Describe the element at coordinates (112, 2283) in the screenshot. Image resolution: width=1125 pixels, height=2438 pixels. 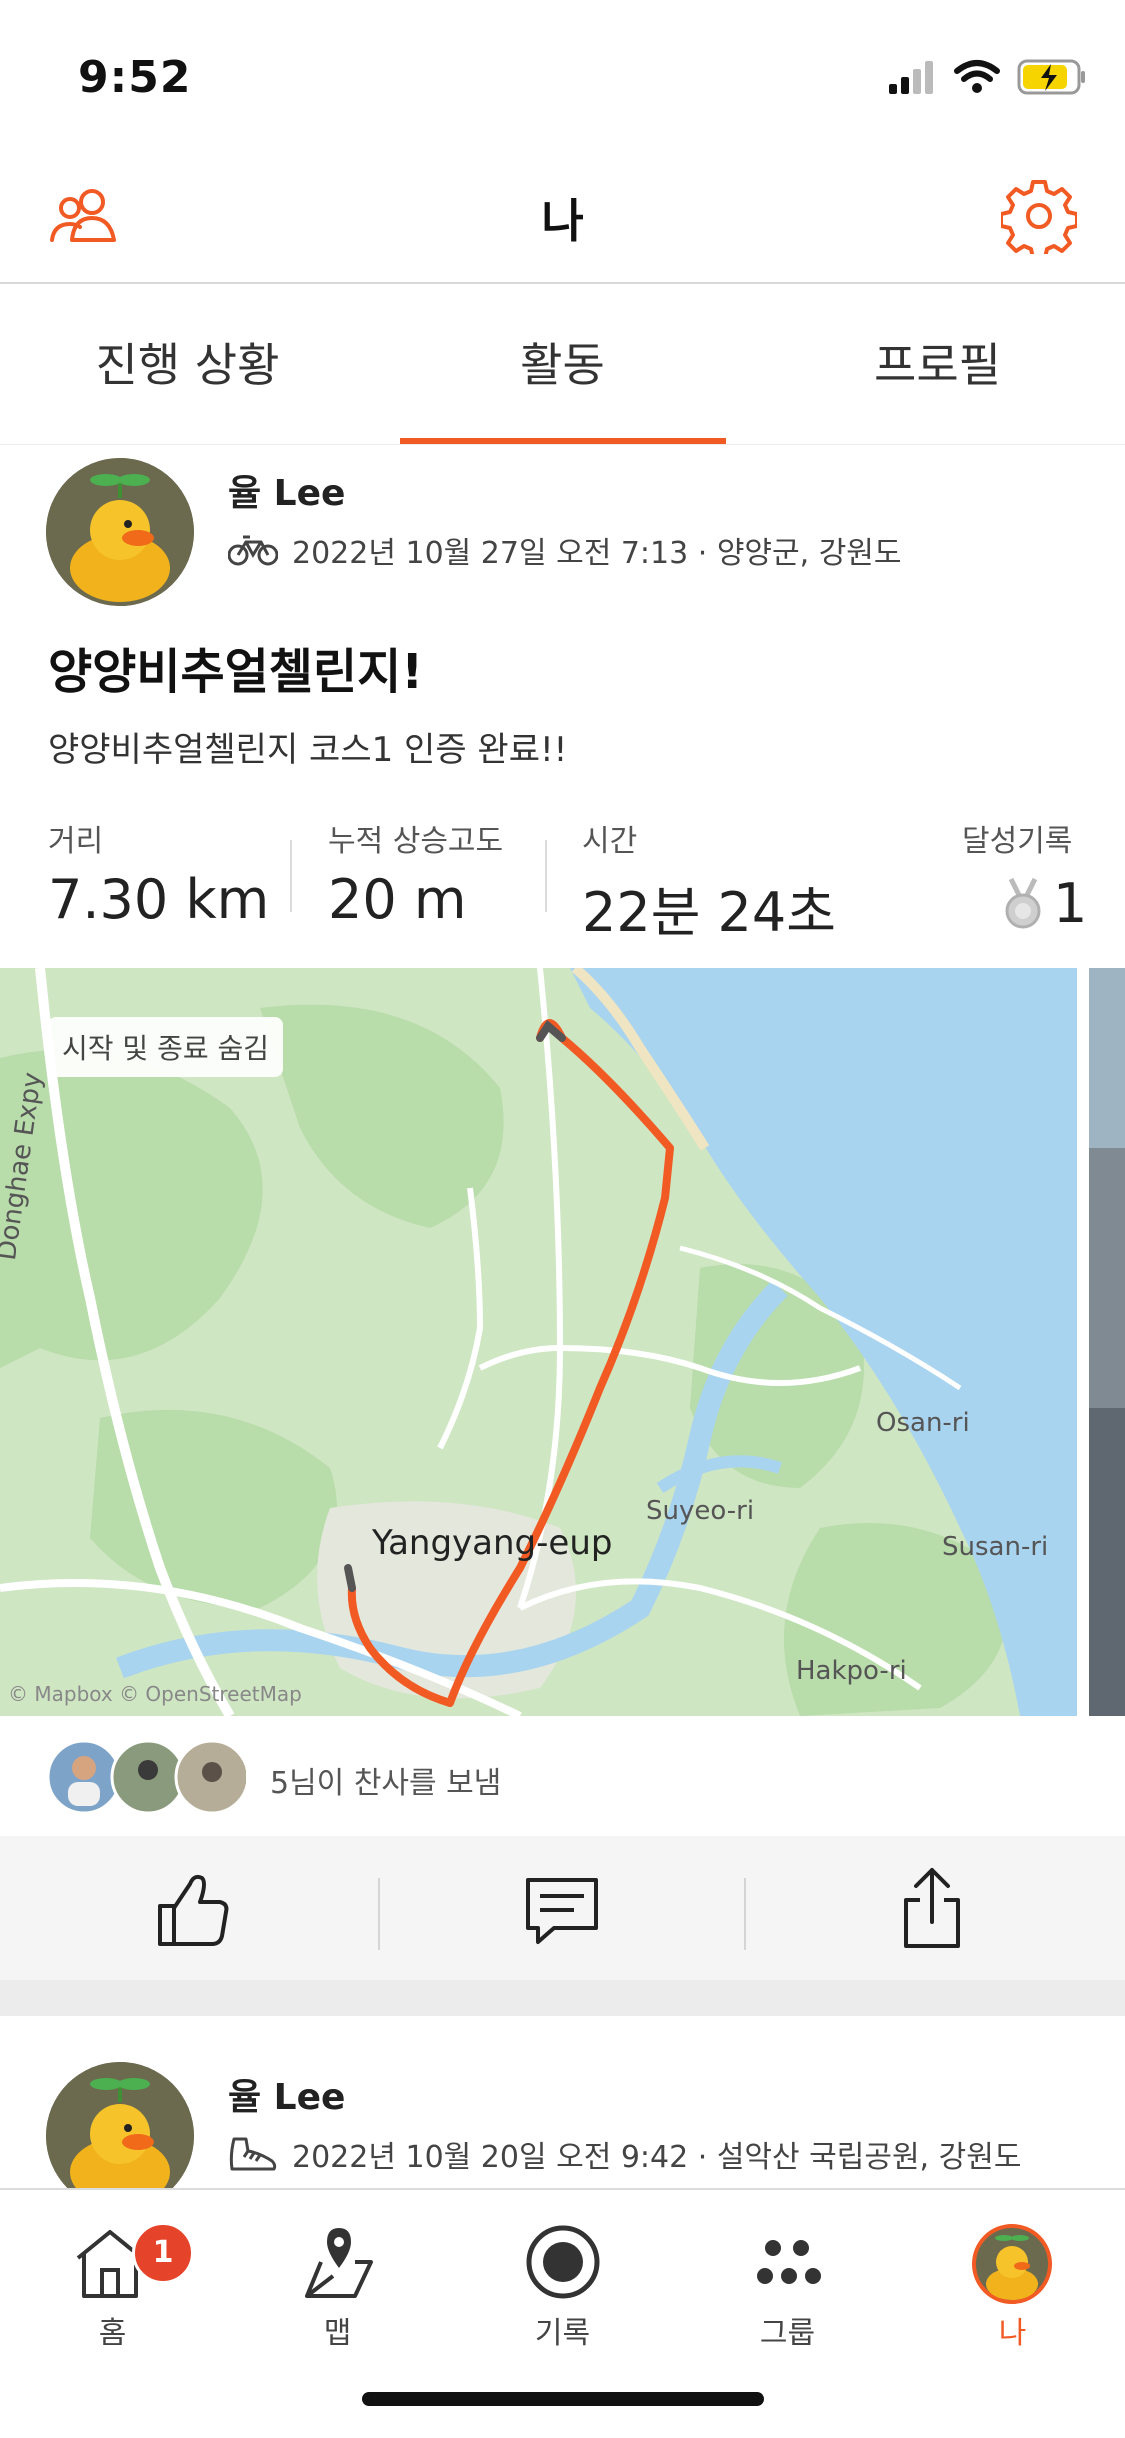
I see `nav-home: 1 홈` at that location.